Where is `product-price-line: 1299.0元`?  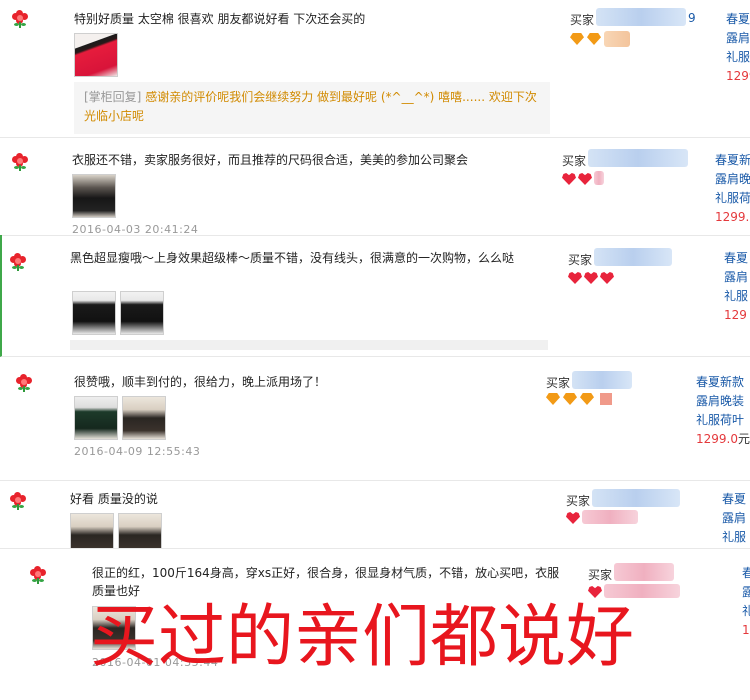
product-price-line: 1299.0元 is located at coordinates (723, 439).